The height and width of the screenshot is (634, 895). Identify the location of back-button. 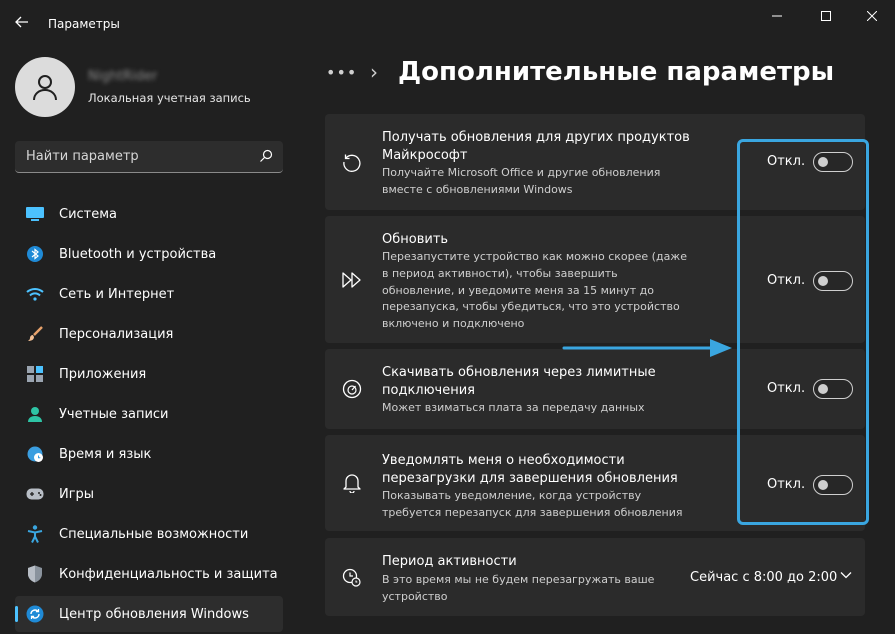
(22, 22).